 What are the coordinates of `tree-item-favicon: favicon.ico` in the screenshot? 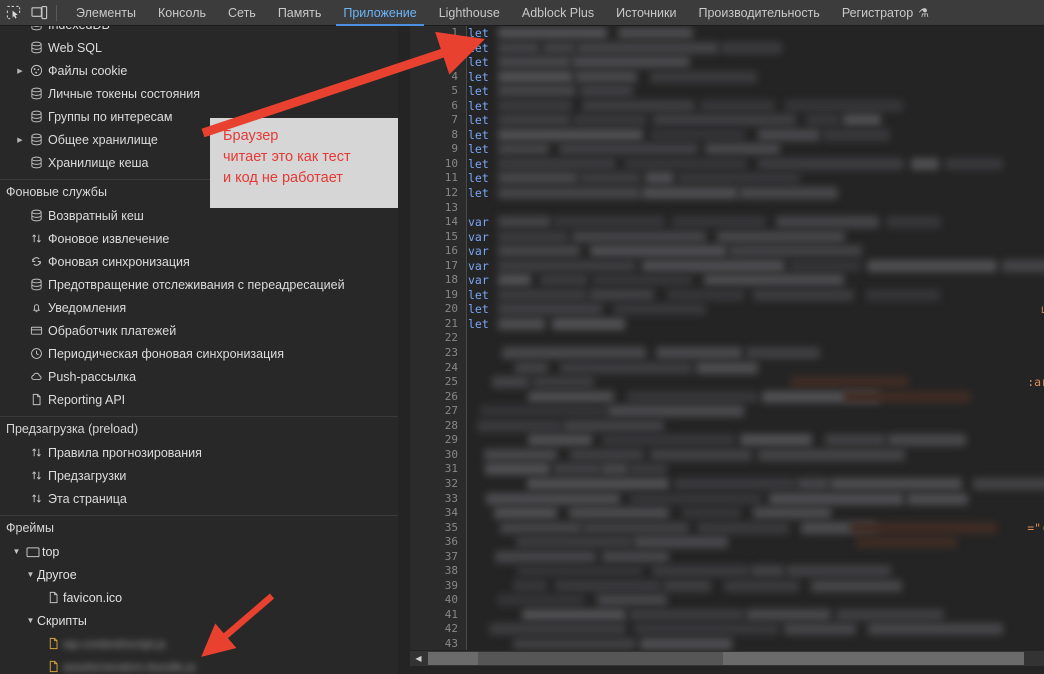 It's located at (199, 597).